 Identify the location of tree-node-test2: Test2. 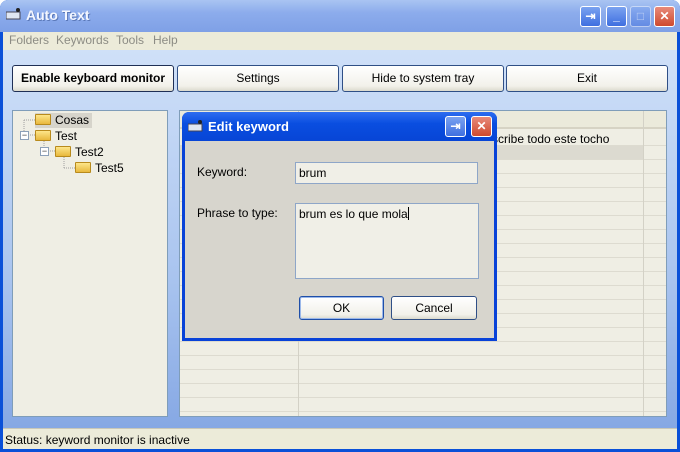
(79, 152).